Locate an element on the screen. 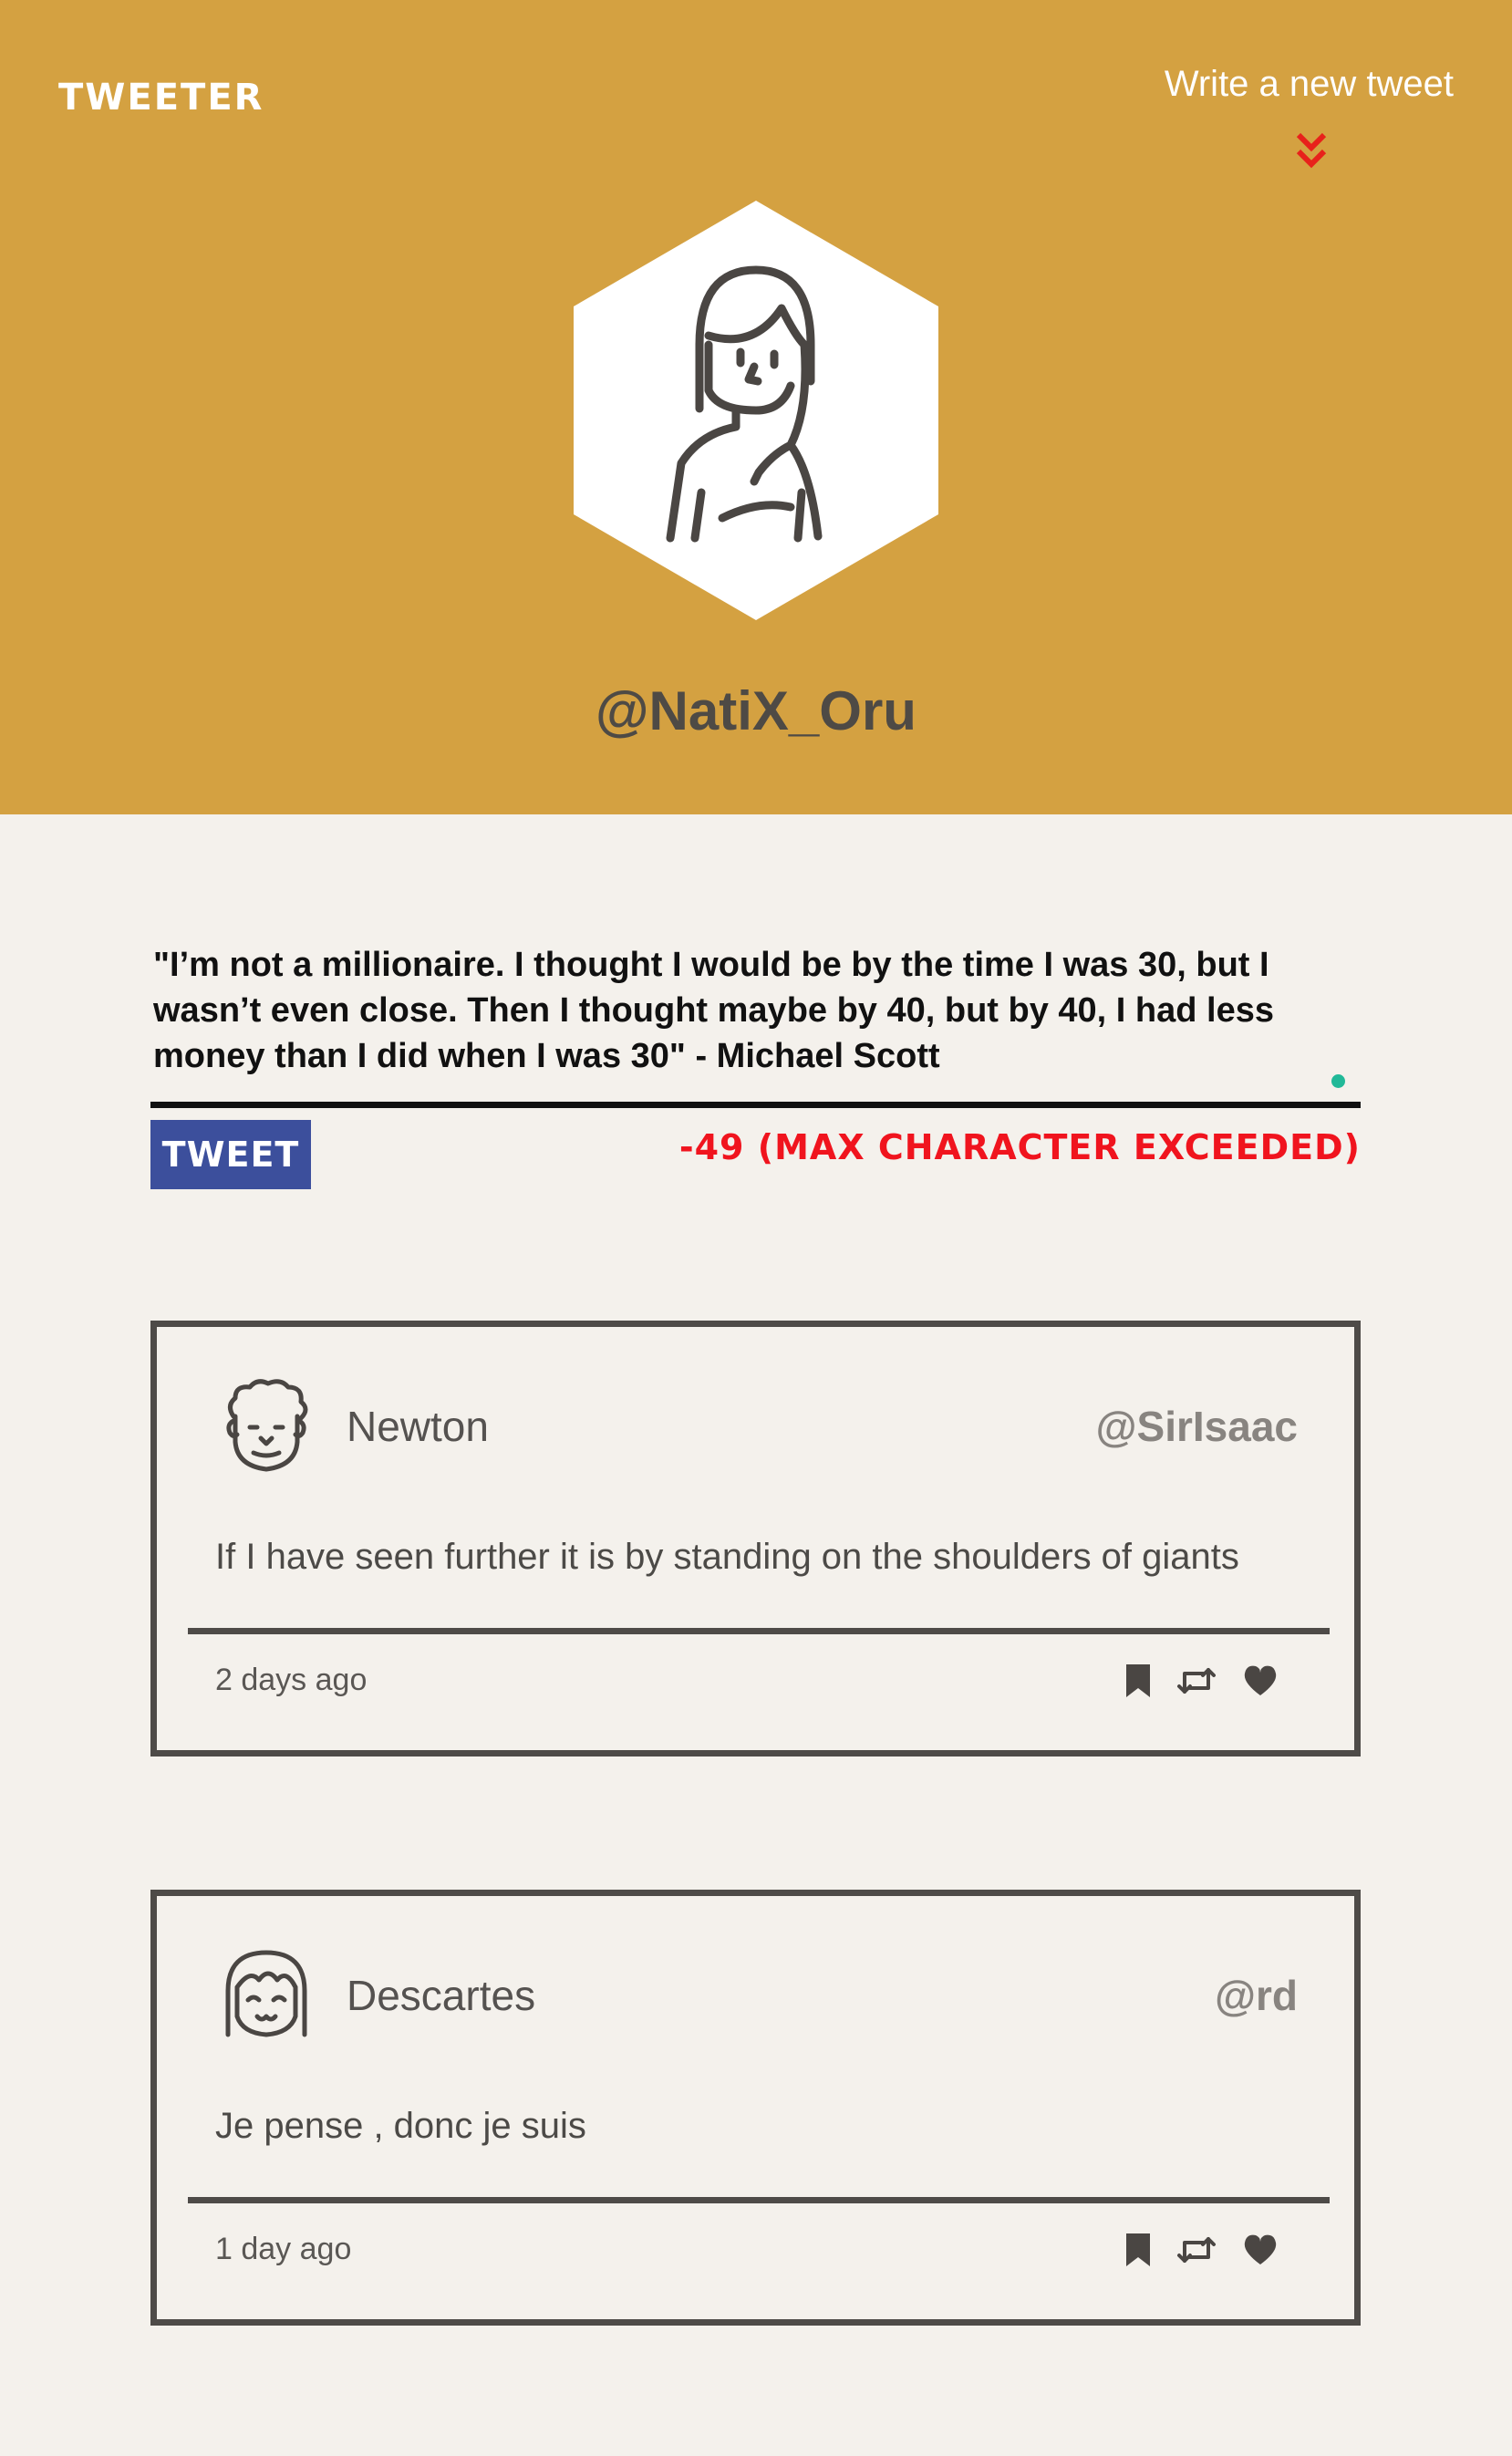 The height and width of the screenshot is (2456, 1512). curly-haired-man-avatar-icon is located at coordinates (267, 1425).